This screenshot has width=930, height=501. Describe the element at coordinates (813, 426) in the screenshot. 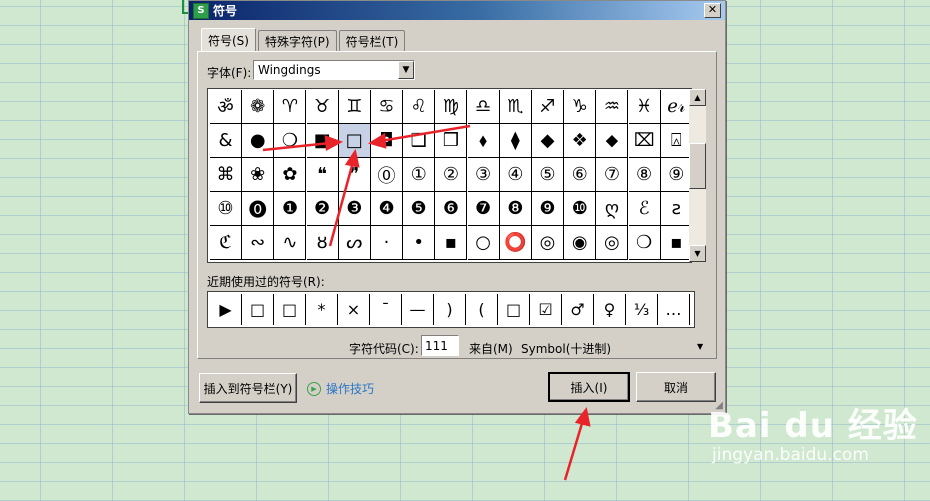

I see `watermark-logo: Bai du 经验` at that location.